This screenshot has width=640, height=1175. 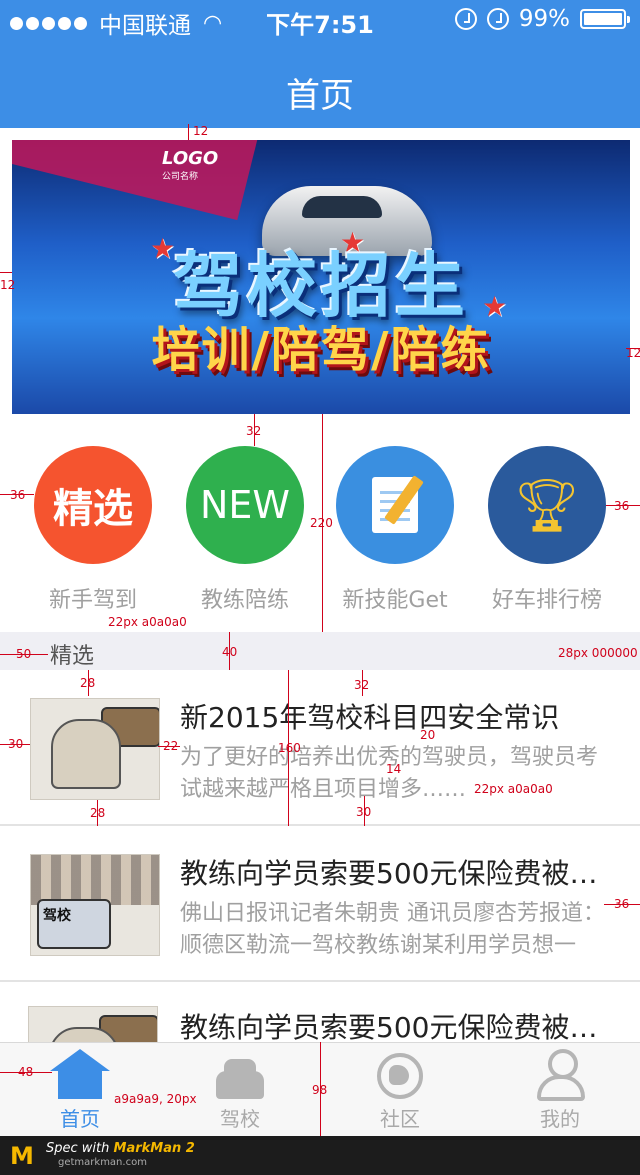 I want to click on category-item-skills: 新技能Get, so click(x=395, y=530).